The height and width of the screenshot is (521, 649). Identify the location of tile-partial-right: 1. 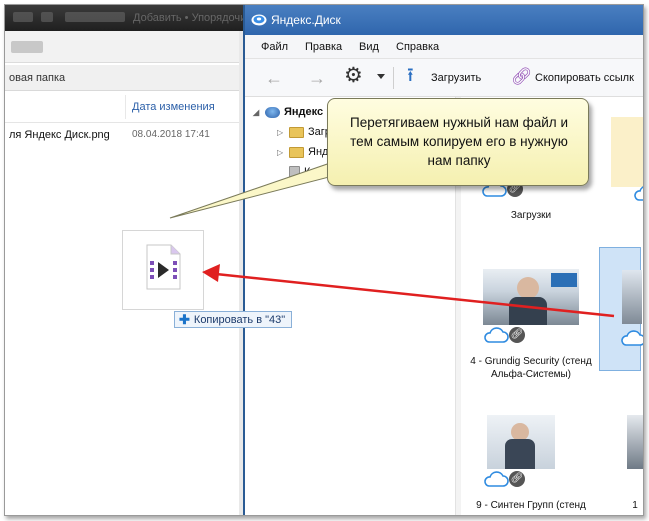
(634, 465).